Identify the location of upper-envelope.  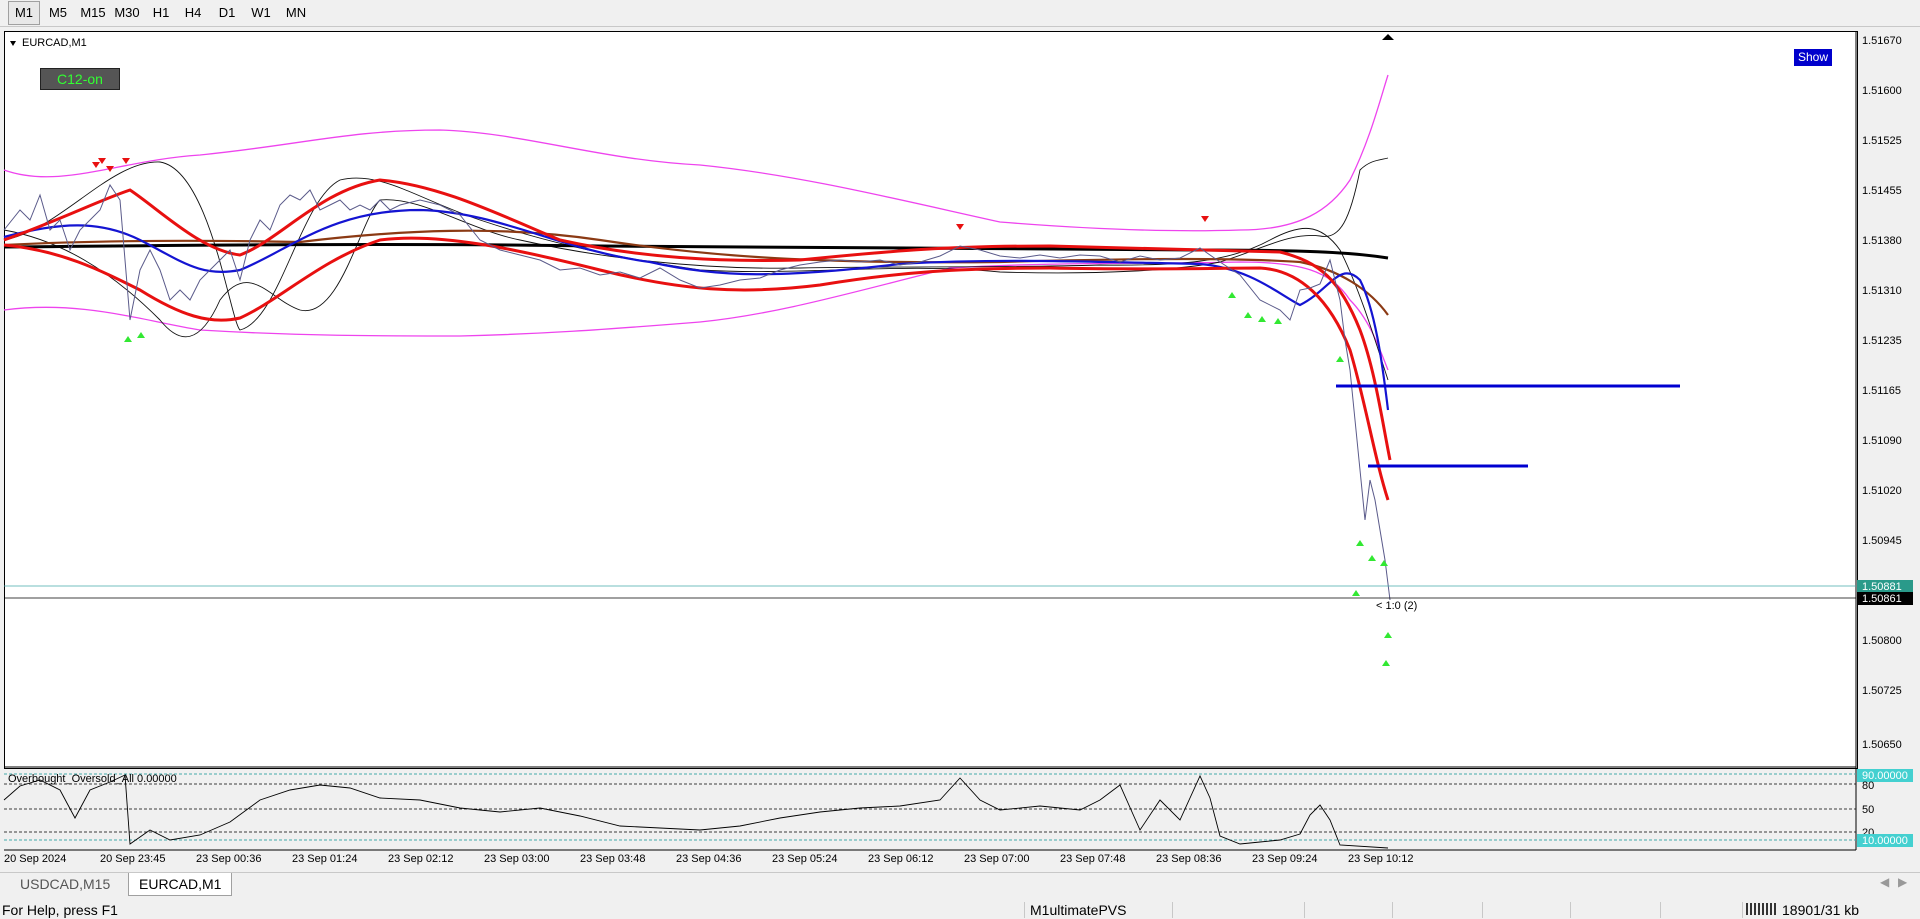
(696, 153).